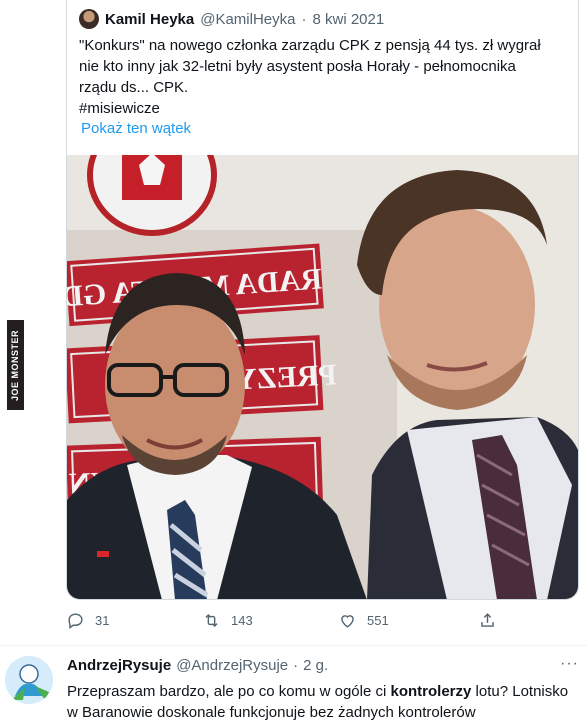 The image size is (587, 720). What do you see at coordinates (520, 691) in the screenshot?
I see `reply-text-part: lotu? Lotnisko` at bounding box center [520, 691].